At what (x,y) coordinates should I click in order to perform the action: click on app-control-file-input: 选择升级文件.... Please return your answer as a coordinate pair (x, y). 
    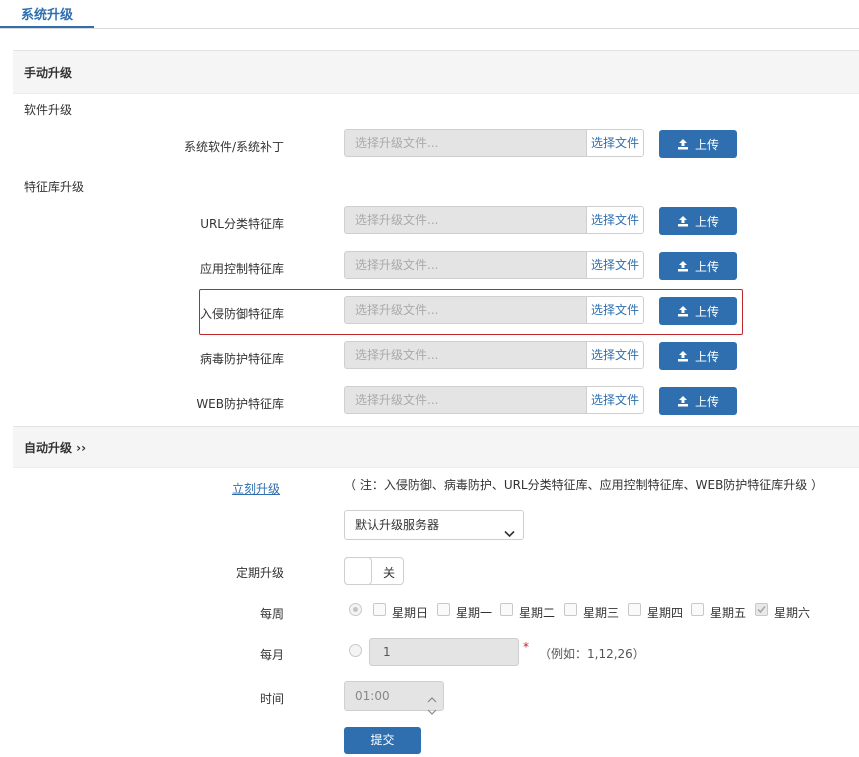
    Looking at the image, I should click on (465, 265).